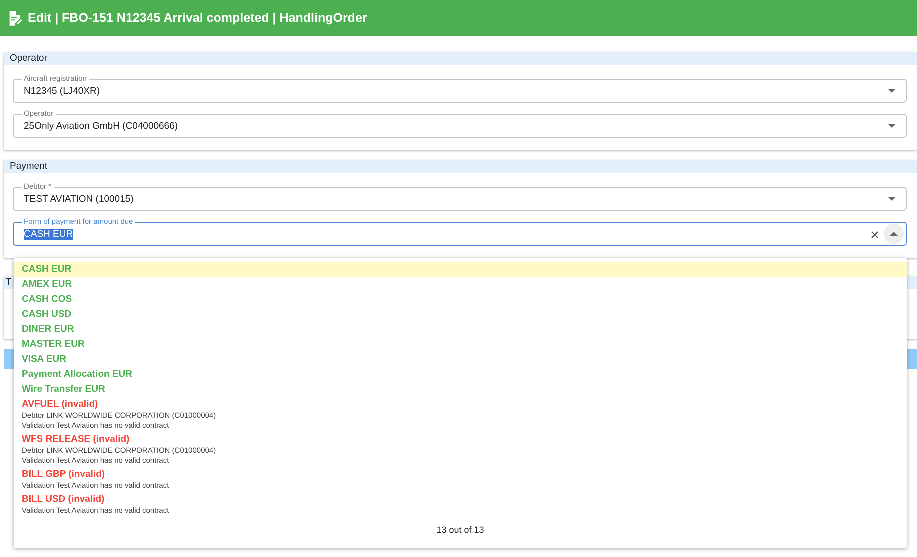  Describe the element at coordinates (47, 314) in the screenshot. I see `option-label: CASH USD` at that location.